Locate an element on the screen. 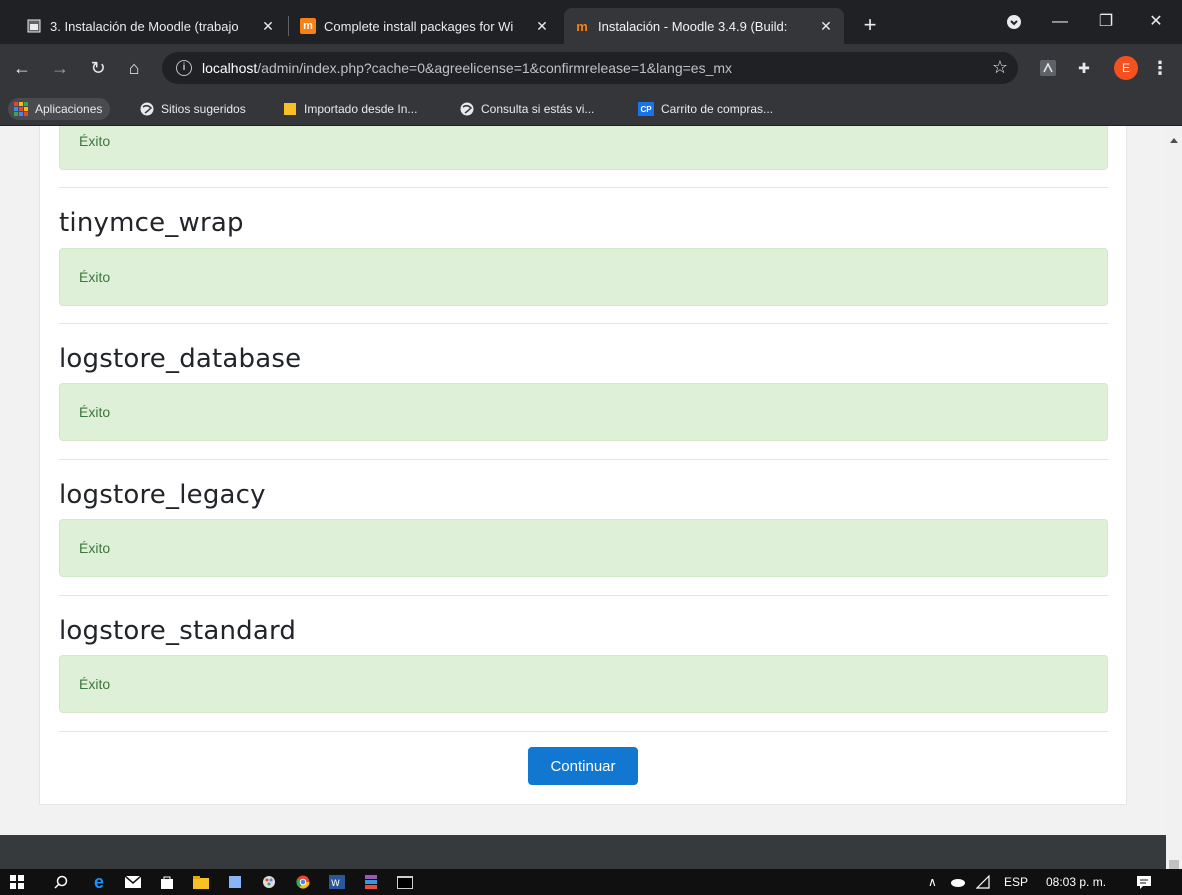 The image size is (1182, 895). store-bag-icon is located at coordinates (167, 882).